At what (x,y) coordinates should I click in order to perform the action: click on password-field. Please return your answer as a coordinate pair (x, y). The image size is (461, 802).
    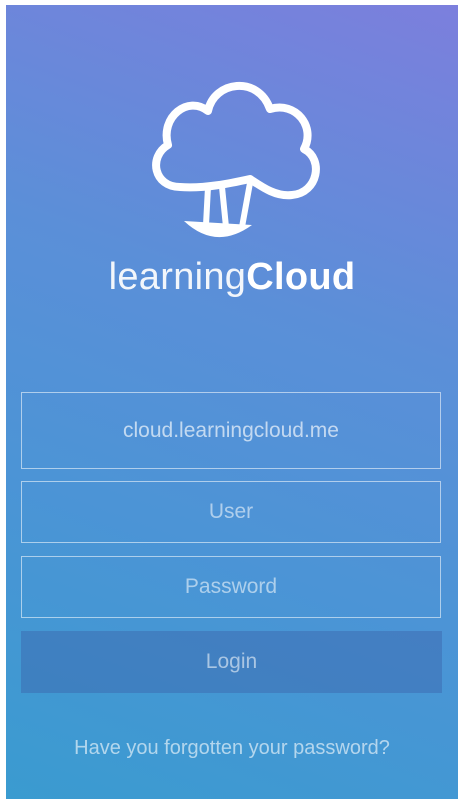
    Looking at the image, I should click on (231, 587).